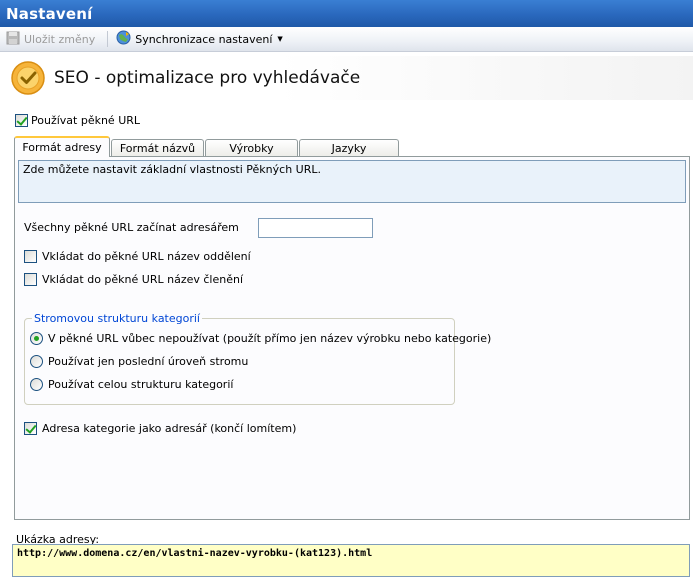  Describe the element at coordinates (30, 428) in the screenshot. I see `category-as-dir-checkbox` at that location.